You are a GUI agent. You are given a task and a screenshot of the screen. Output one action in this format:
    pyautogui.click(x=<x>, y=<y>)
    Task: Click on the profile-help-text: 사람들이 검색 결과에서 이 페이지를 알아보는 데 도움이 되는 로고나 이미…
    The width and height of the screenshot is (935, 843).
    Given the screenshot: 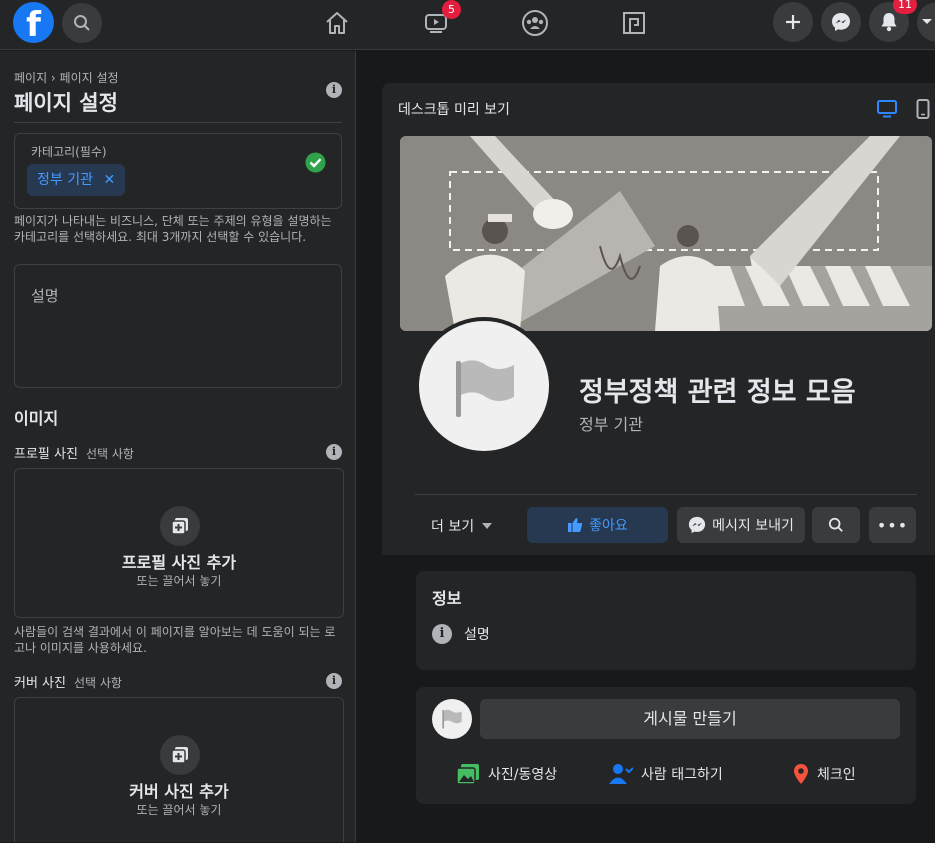 What is the action you would take?
    pyautogui.click(x=175, y=640)
    